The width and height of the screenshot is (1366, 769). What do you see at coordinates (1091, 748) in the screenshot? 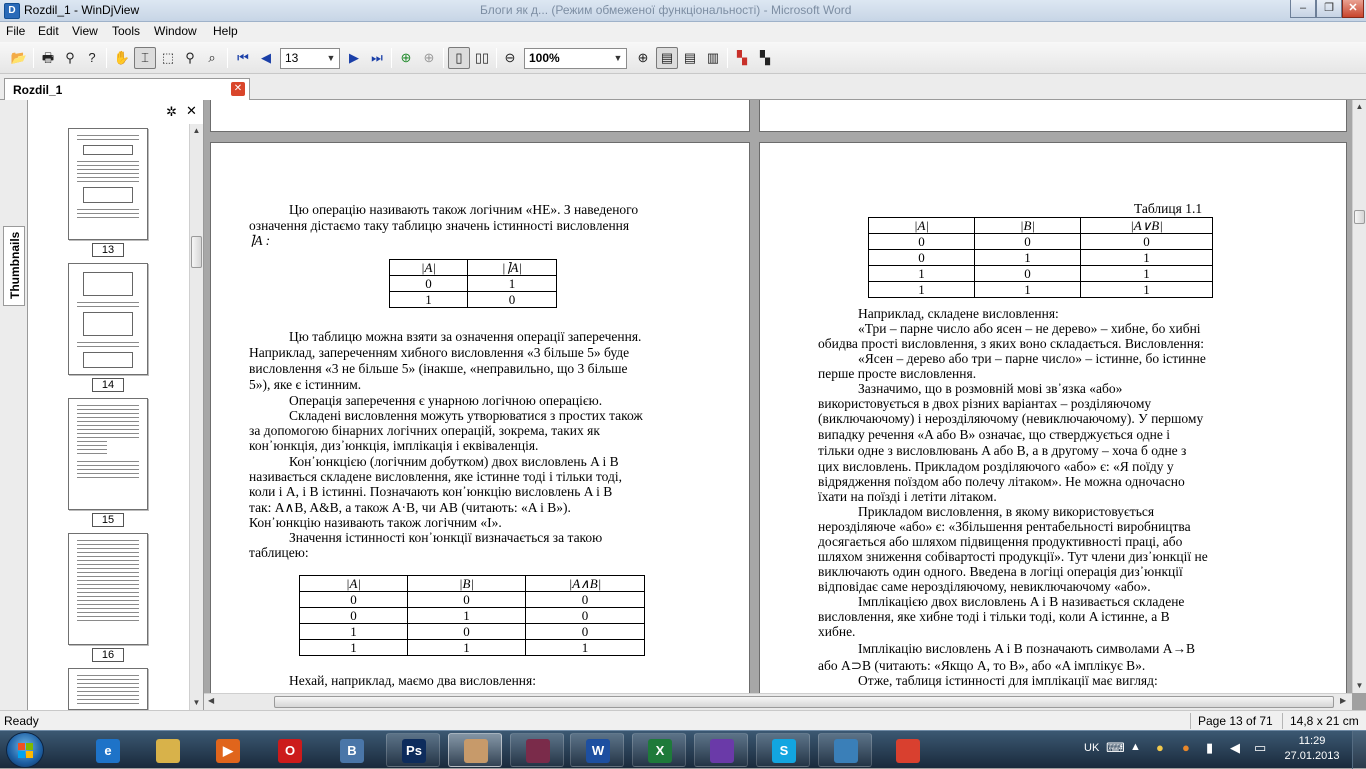
I see `language-indicator: UK` at bounding box center [1091, 748].